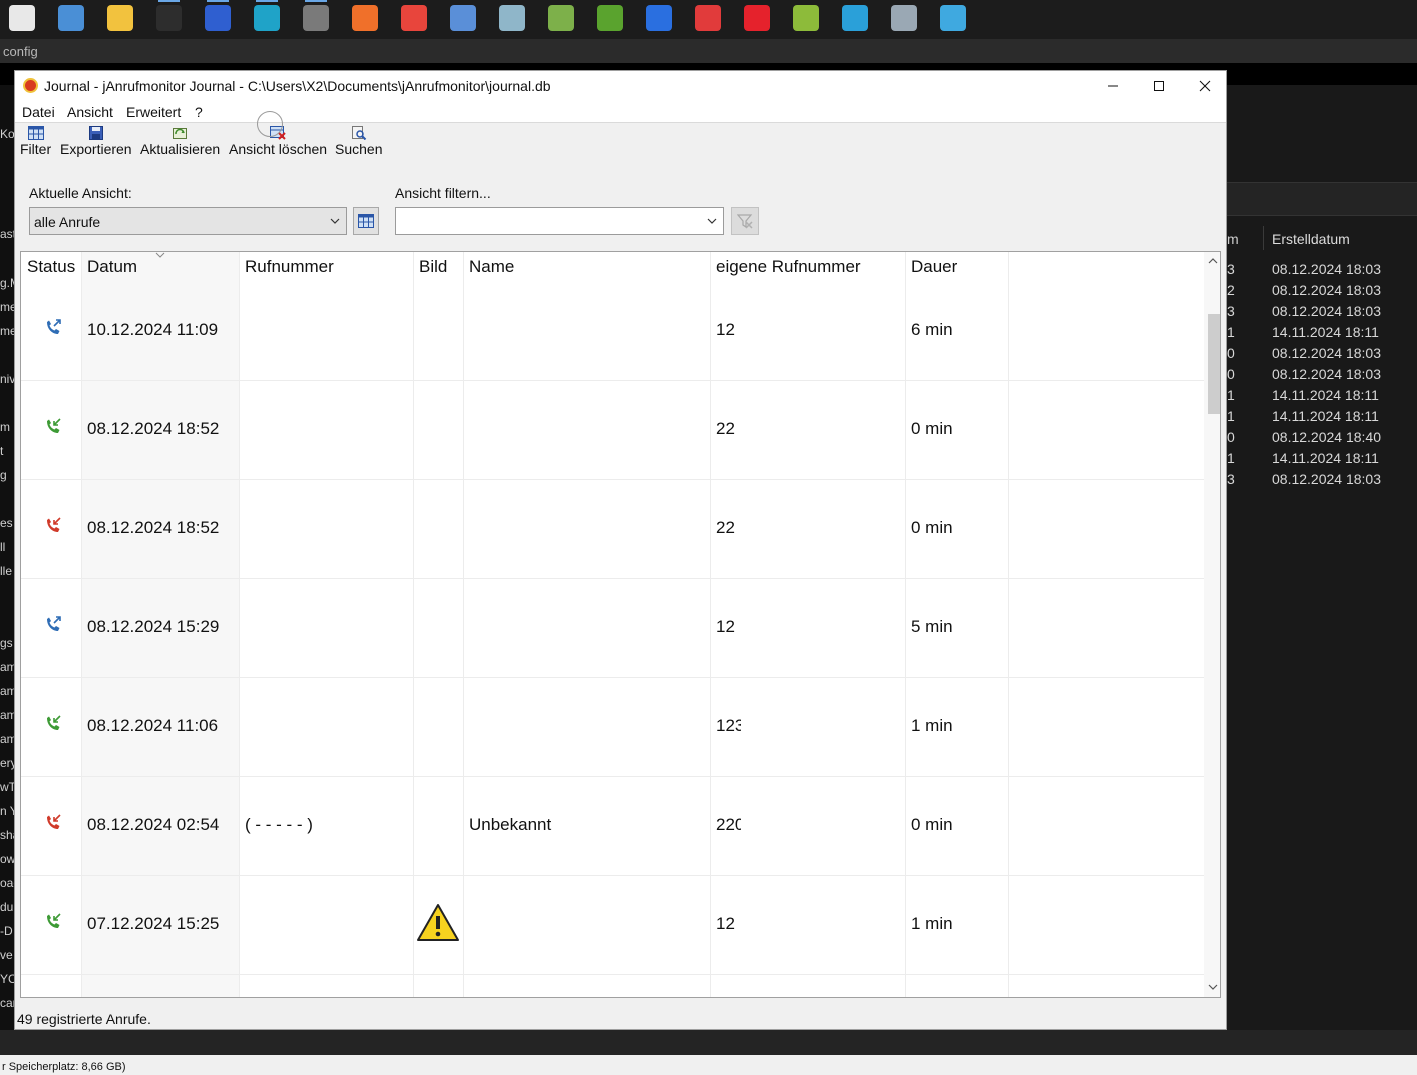 Image resolution: width=1417 pixels, height=1075 pixels. I want to click on janrufmonitor-app-icon, so click(30, 85).